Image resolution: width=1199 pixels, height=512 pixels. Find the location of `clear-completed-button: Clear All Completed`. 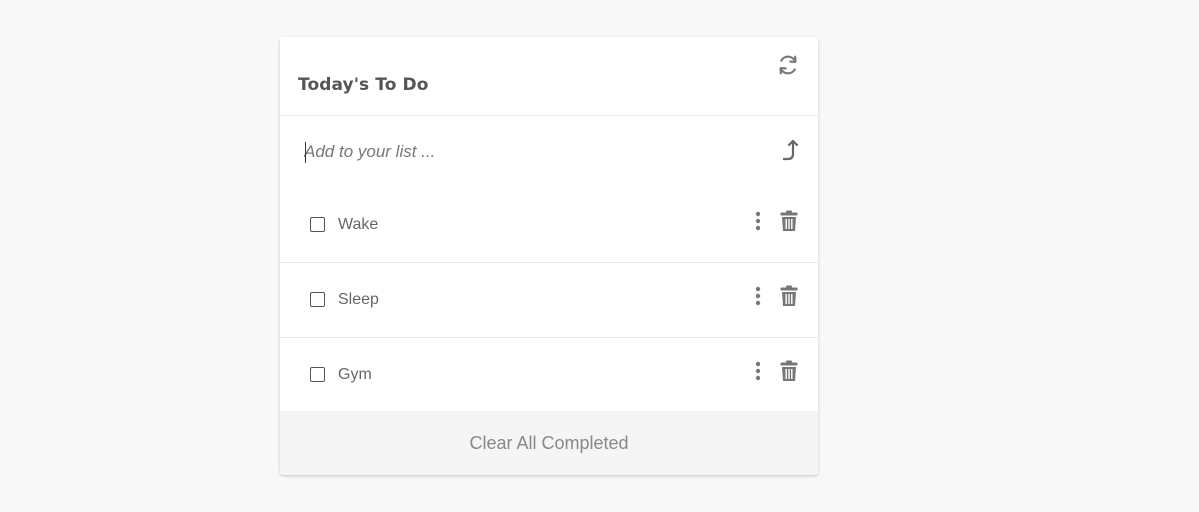

clear-completed-button: Clear All Completed is located at coordinates (549, 443).